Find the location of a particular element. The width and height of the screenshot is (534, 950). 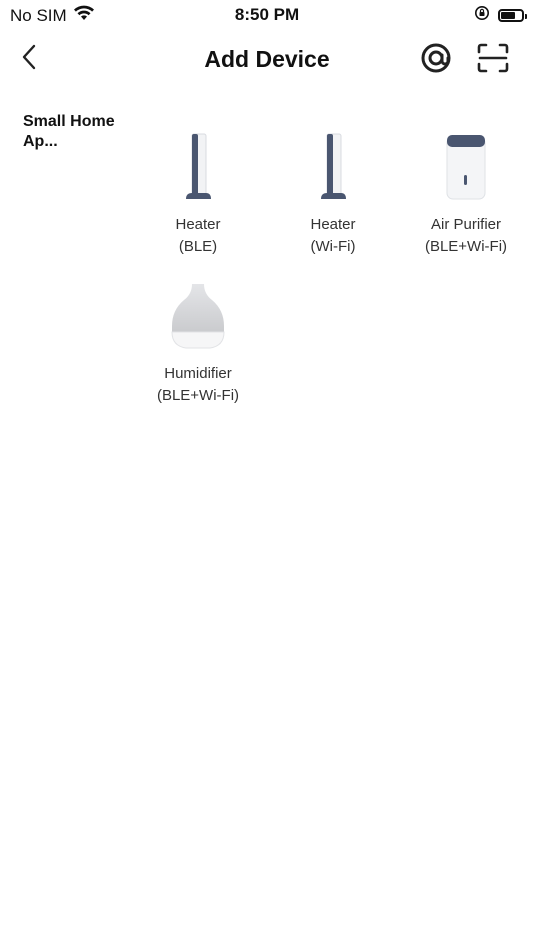

device-air-purifier: Air Purifier (BLE+Wi-Fi) is located at coordinates (466, 196).